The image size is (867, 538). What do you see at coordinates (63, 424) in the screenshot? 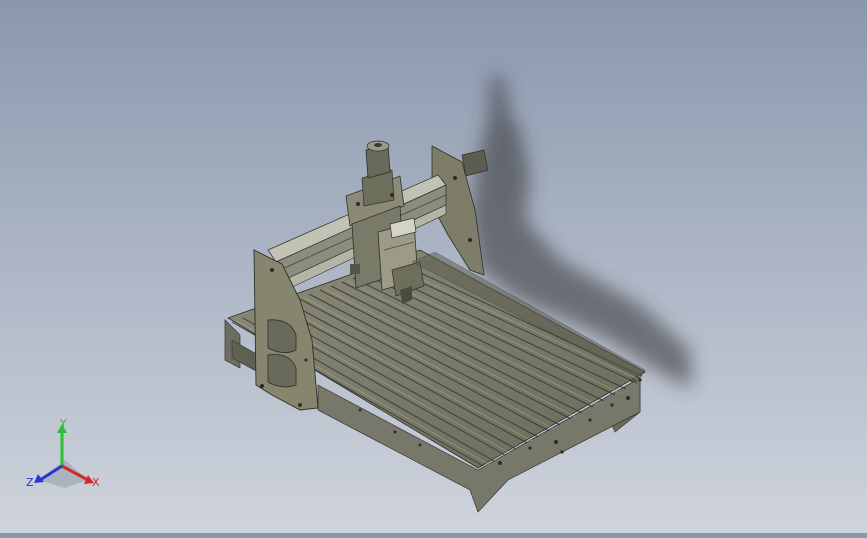
I see `y-axis-label: Y` at bounding box center [63, 424].